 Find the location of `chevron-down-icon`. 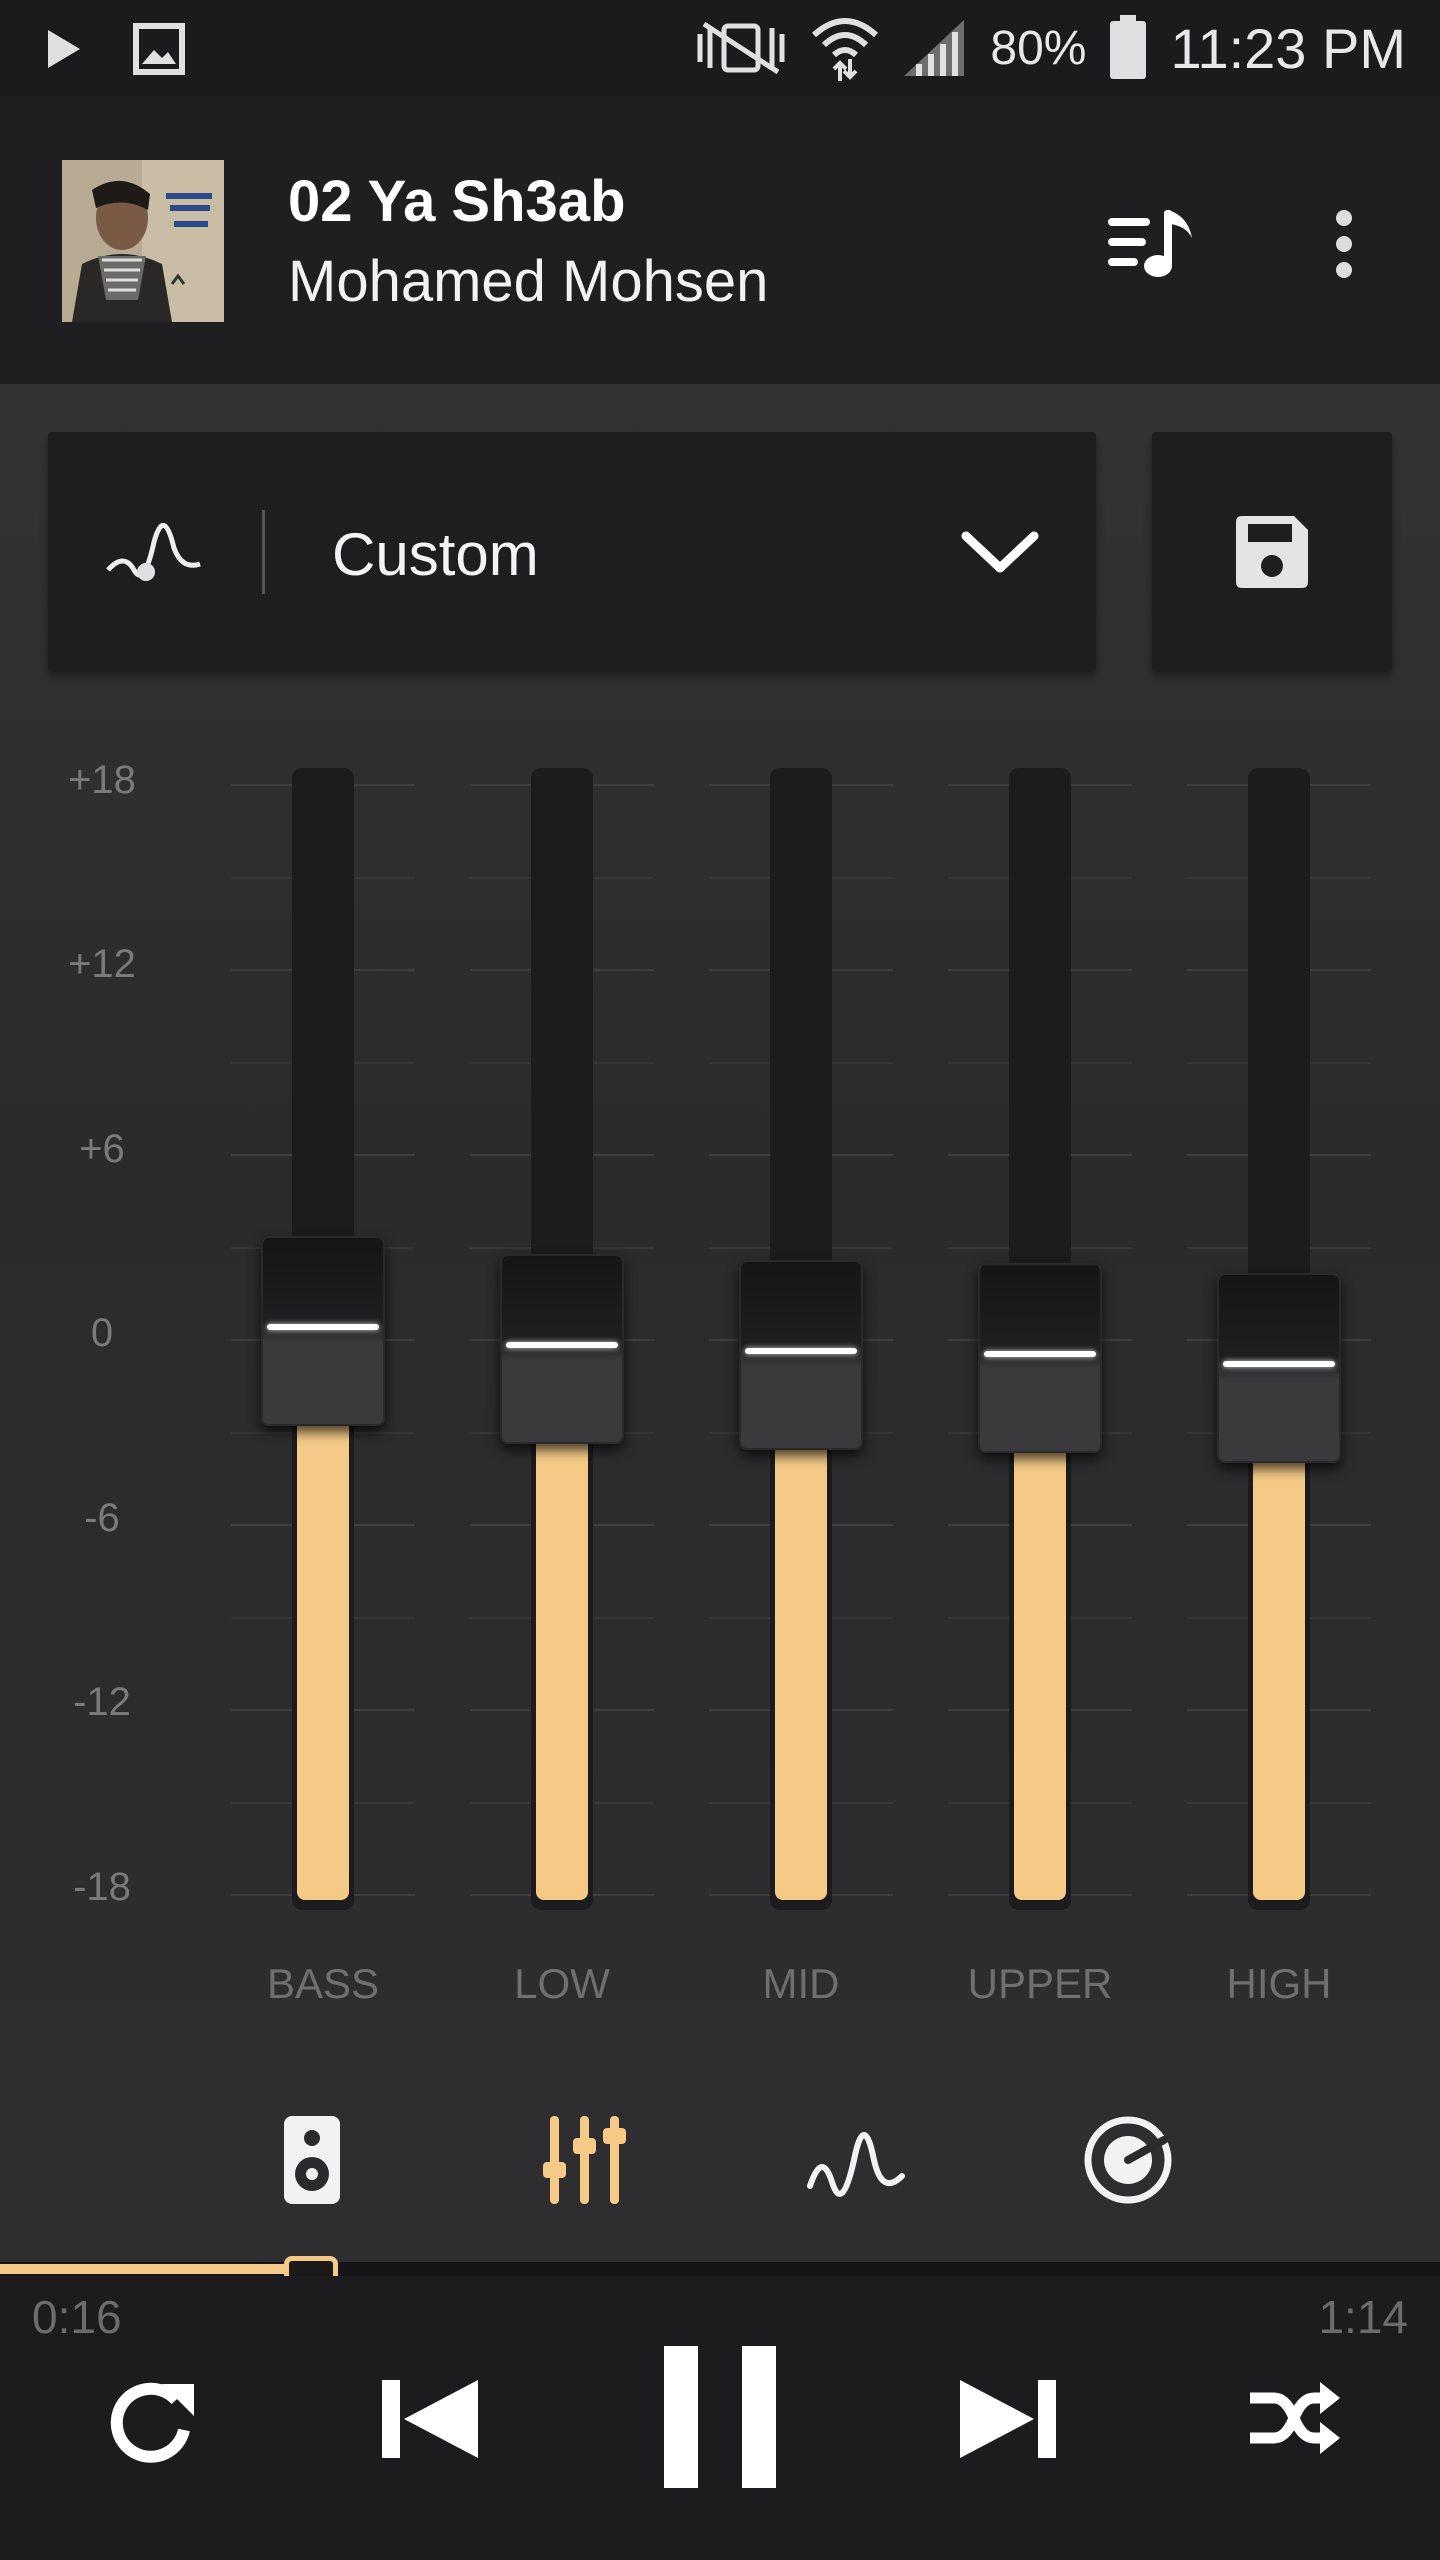

chevron-down-icon is located at coordinates (1000, 552).